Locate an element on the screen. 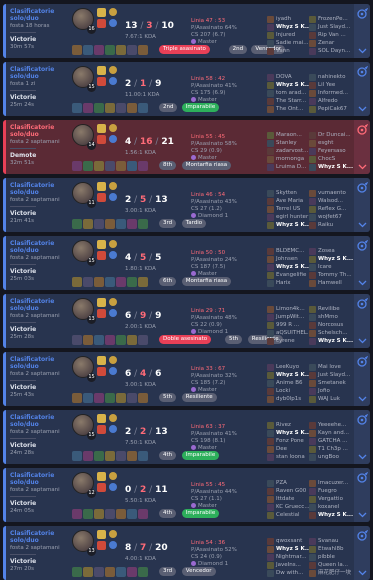 The height and width of the screenshot is (580, 373). team-player: koxanel is located at coordinates (334, 507).